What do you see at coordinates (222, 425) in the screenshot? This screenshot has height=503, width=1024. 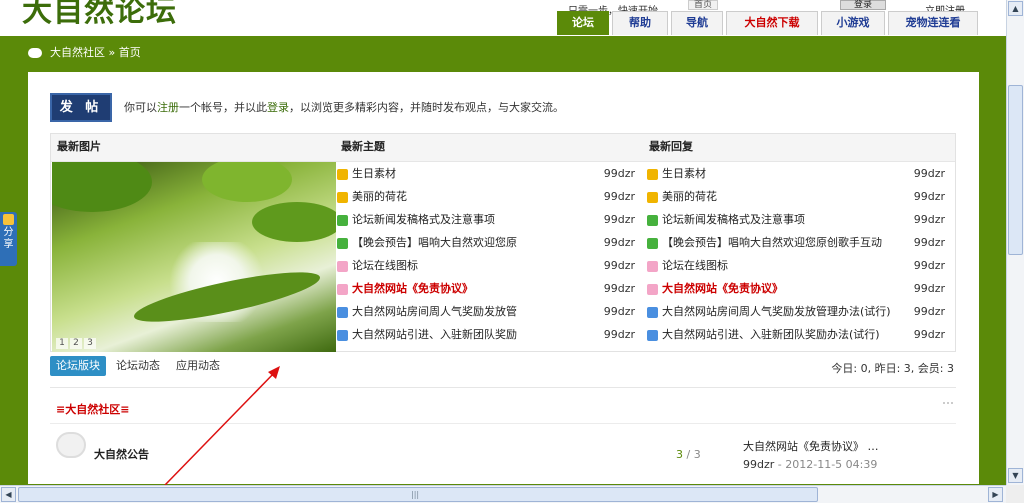 I see `red-annotation-arrow` at bounding box center [222, 425].